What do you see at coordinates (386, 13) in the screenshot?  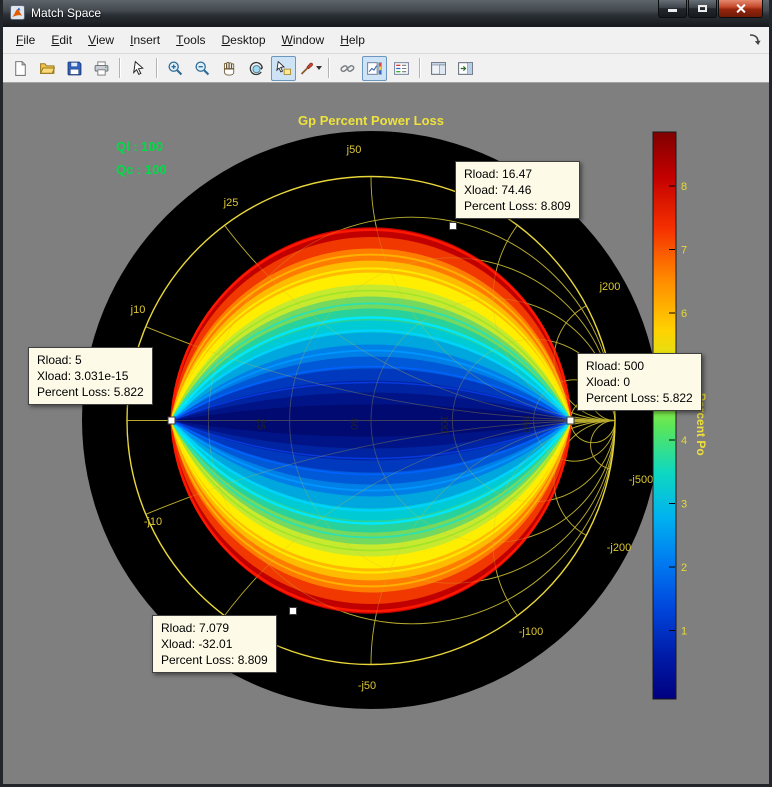 I see `title-bar: Match Space` at bounding box center [386, 13].